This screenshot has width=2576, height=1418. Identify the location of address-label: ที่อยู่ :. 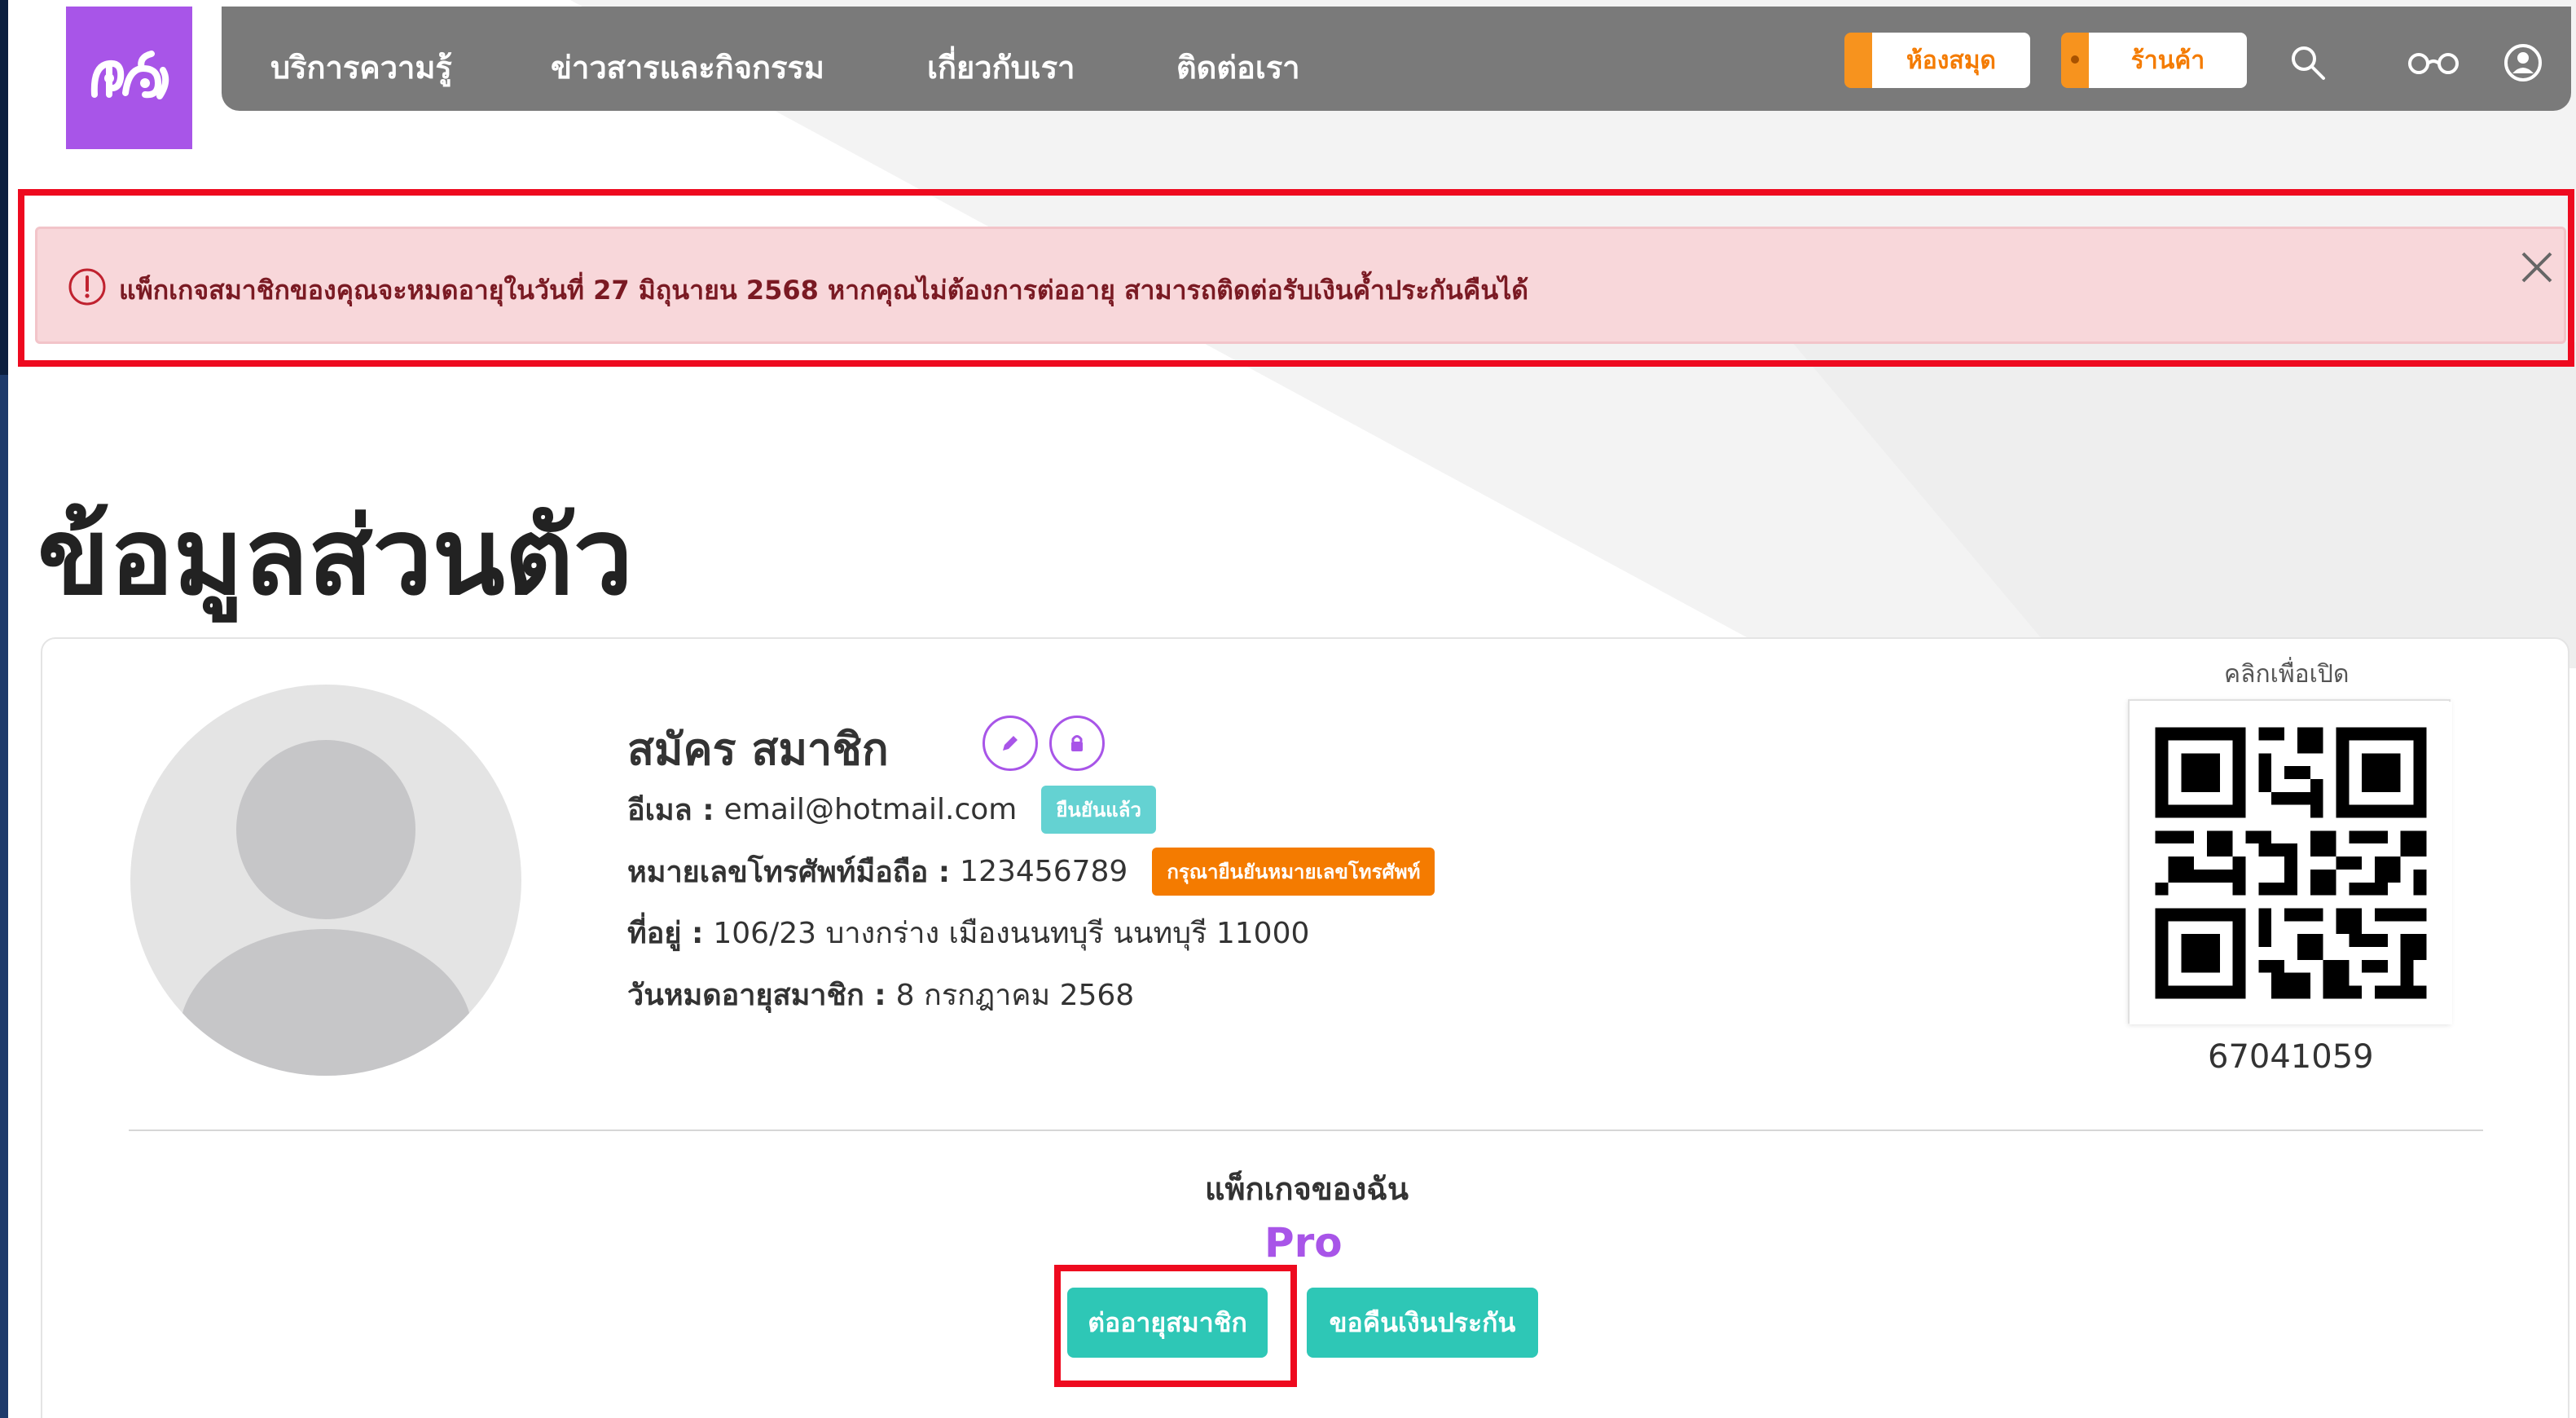
(665, 934).